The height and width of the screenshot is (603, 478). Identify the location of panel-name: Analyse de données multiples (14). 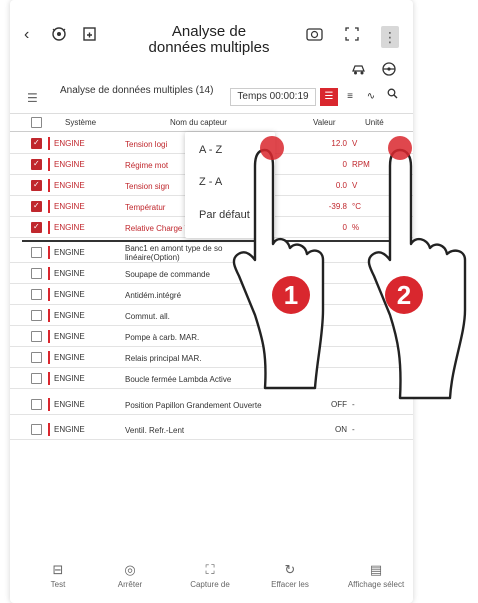
(137, 90).